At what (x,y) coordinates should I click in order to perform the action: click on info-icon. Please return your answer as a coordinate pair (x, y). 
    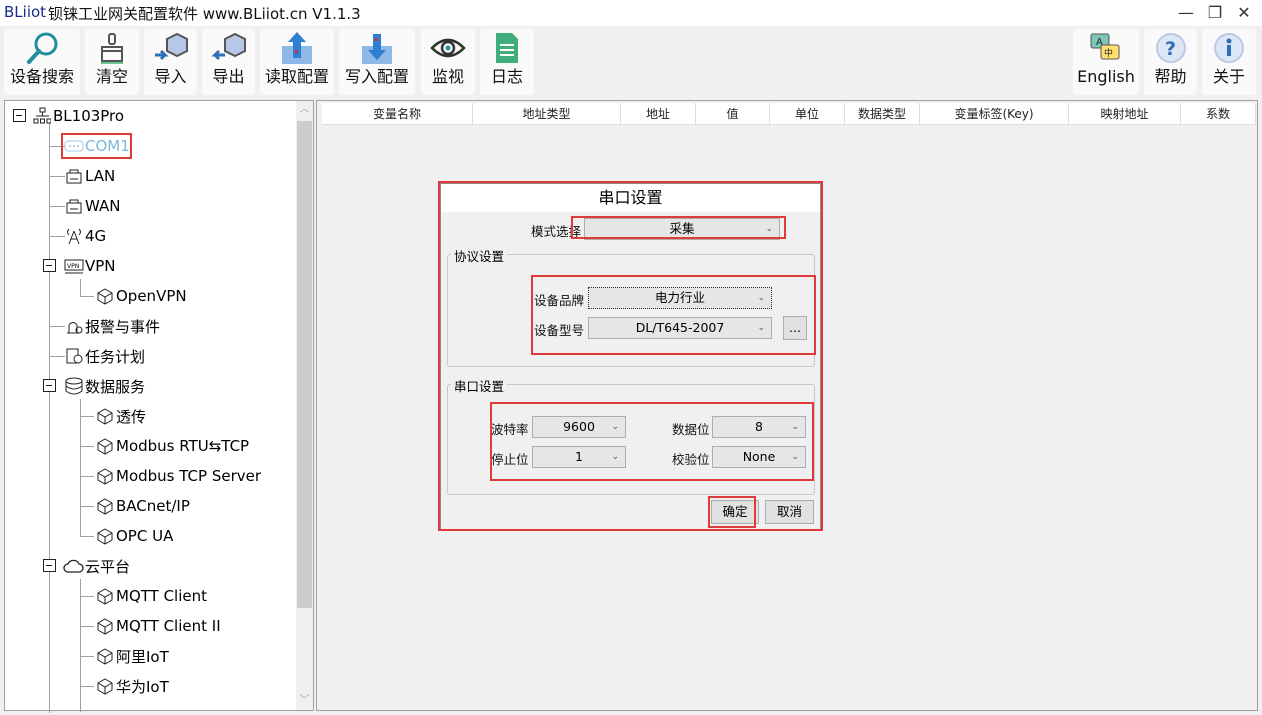
    Looking at the image, I should click on (1229, 48).